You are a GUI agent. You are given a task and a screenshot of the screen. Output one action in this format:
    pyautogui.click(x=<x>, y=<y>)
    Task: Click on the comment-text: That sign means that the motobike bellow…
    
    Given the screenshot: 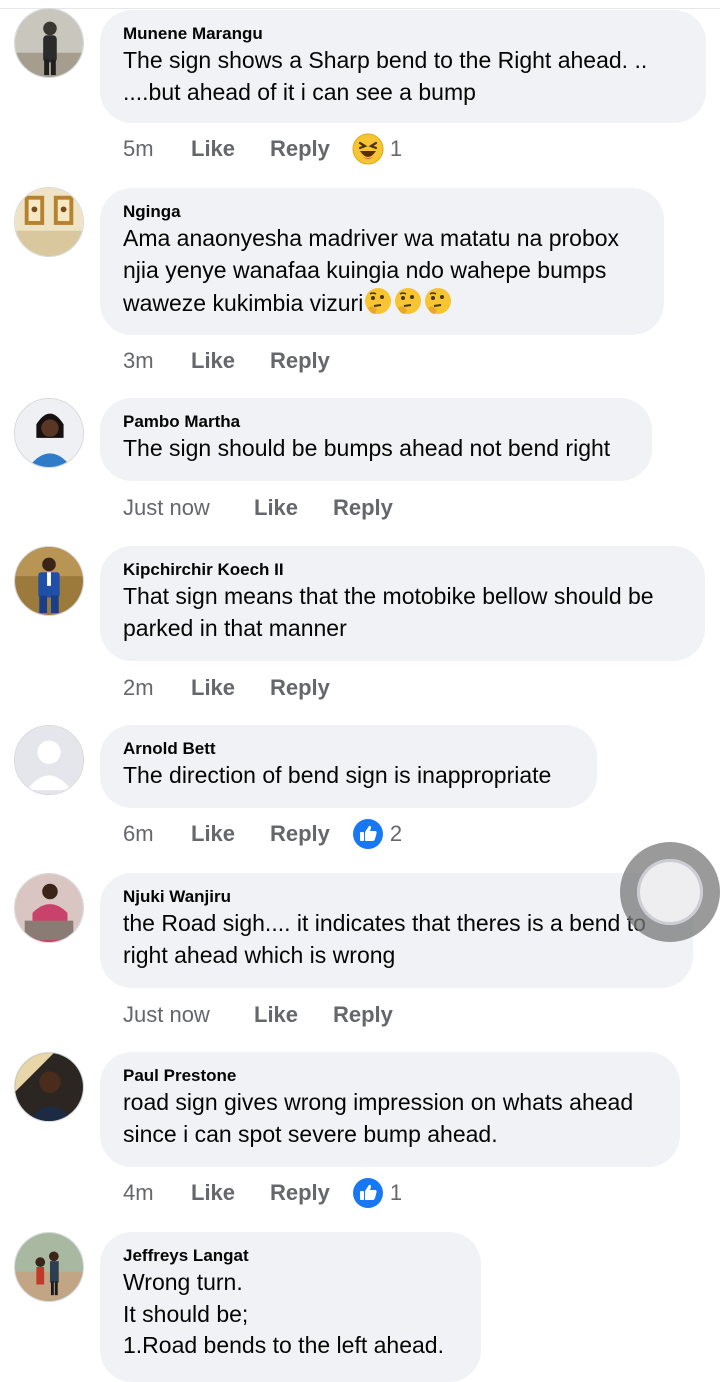 What is the action you would take?
    pyautogui.click(x=388, y=612)
    